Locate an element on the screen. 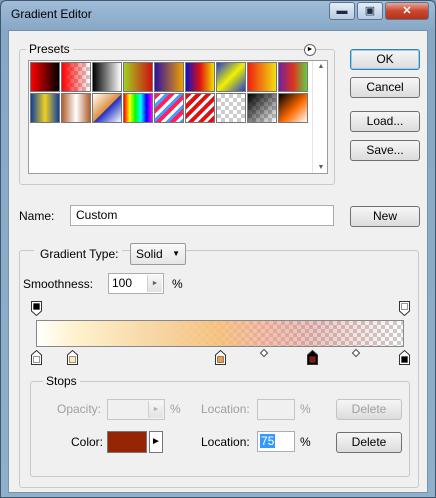 Image resolution: width=436 pixels, height=498 pixels. color-swatch is located at coordinates (127, 442).